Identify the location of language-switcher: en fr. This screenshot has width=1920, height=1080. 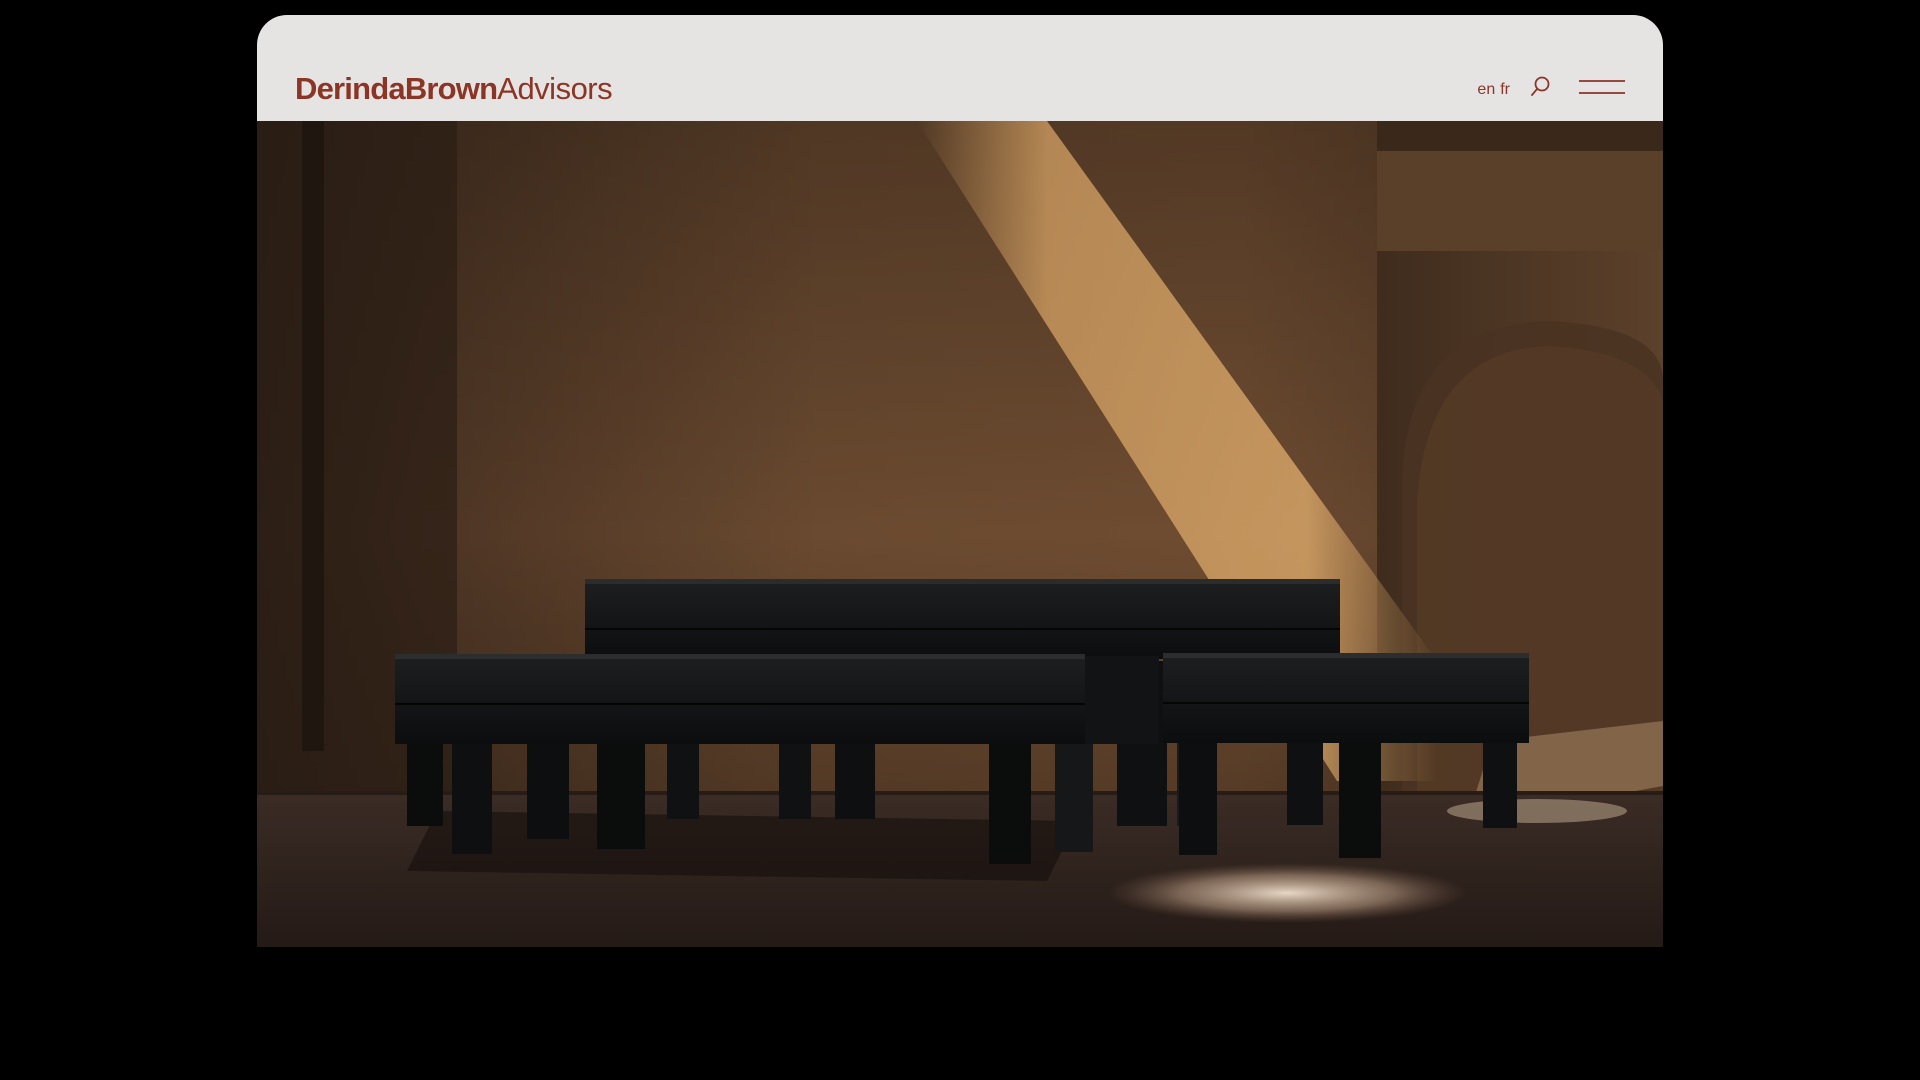
(1493, 90).